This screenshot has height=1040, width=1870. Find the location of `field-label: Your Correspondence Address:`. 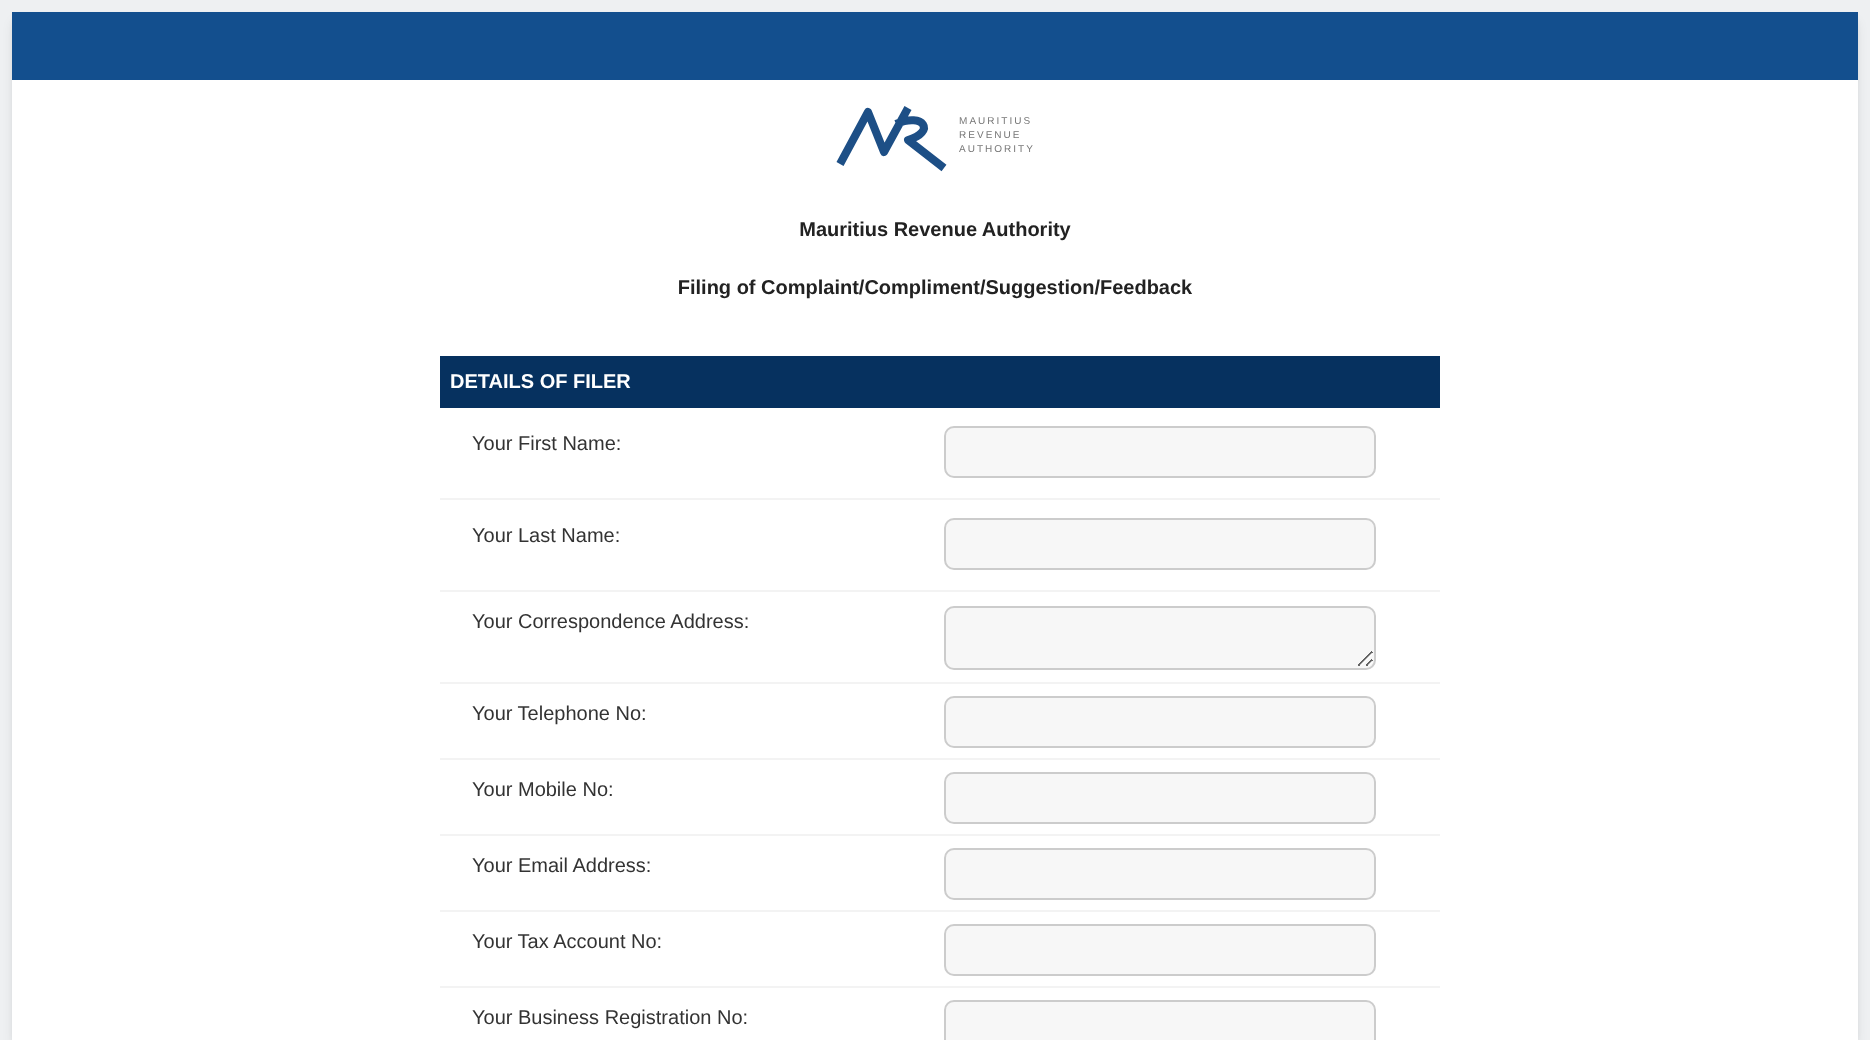

field-label: Your Correspondence Address: is located at coordinates (611, 624).